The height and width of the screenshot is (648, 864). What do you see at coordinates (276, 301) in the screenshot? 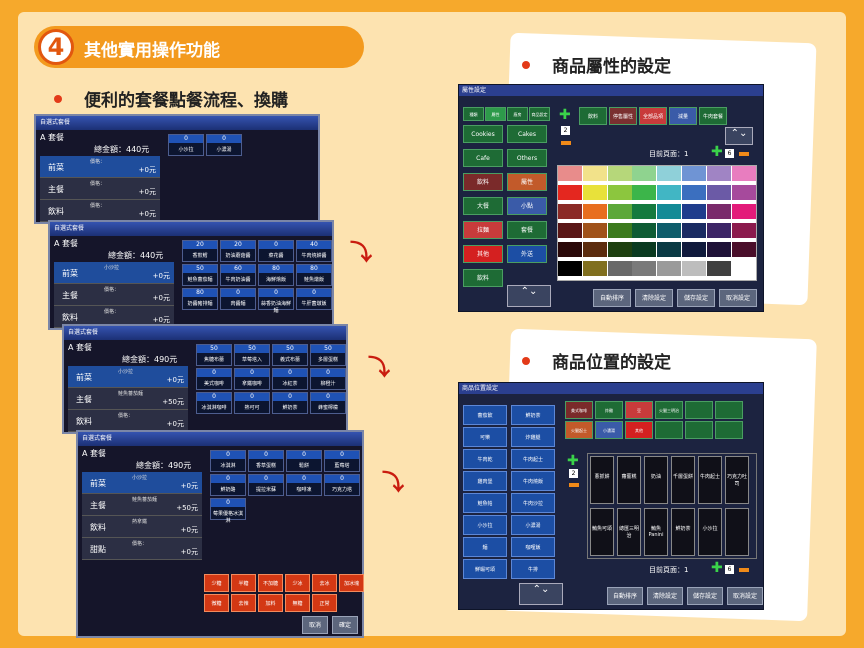
I see `menu-item-button: 0 蒜香奶油海鮮麵` at bounding box center [276, 301].